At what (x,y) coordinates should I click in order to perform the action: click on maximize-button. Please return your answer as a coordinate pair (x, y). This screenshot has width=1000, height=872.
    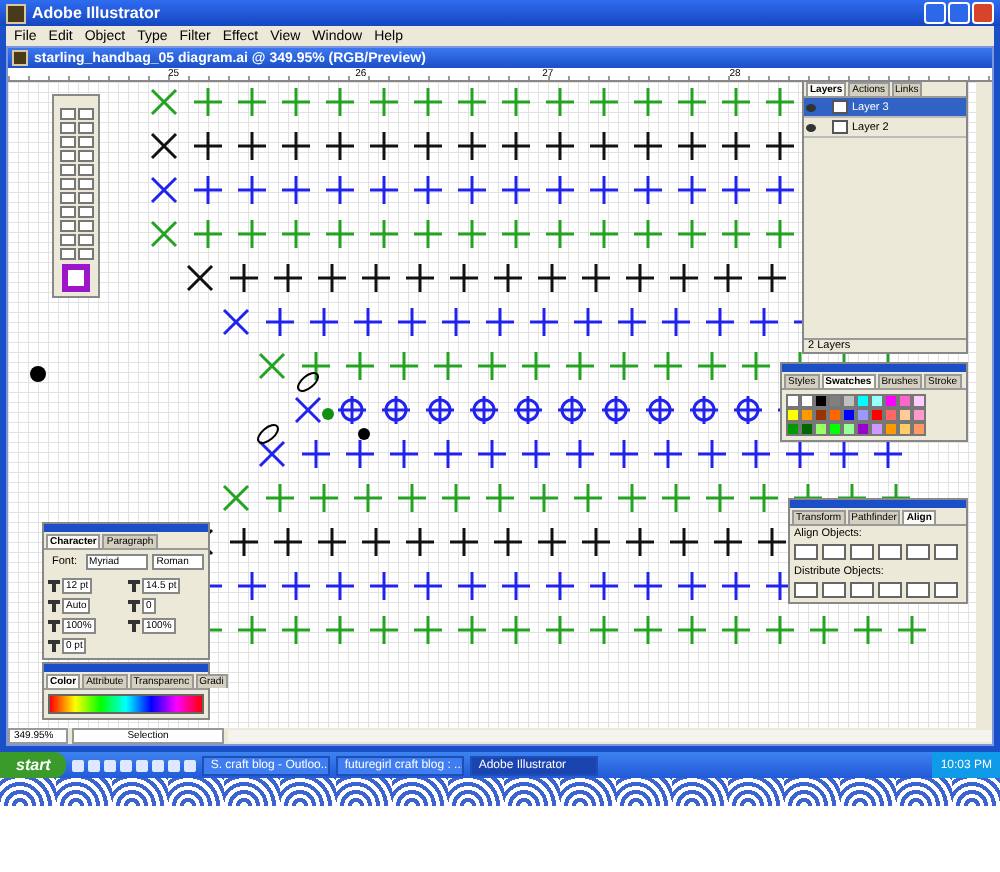
    Looking at the image, I should click on (959, 13).